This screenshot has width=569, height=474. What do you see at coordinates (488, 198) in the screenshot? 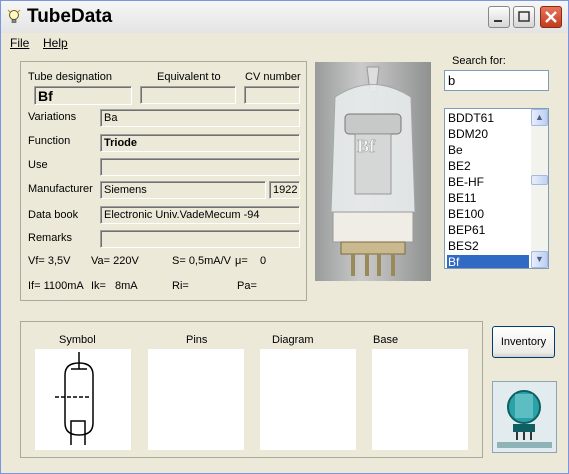
I see `list-item: BE11` at bounding box center [488, 198].